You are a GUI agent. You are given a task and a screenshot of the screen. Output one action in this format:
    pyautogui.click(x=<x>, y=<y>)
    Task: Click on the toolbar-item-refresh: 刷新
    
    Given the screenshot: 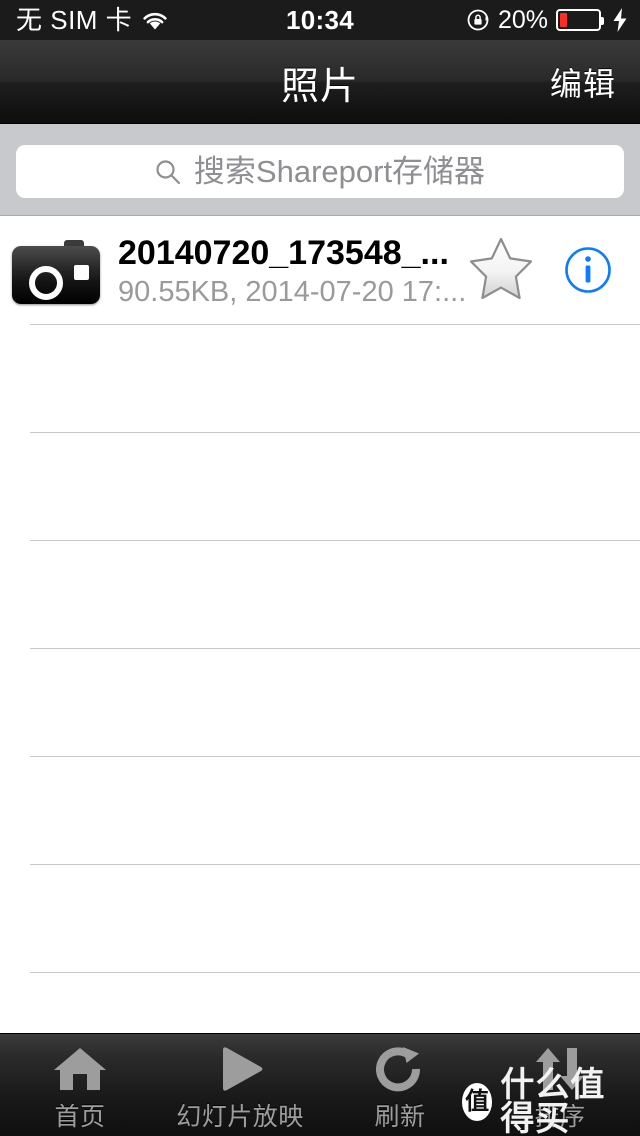 What is the action you would take?
    pyautogui.click(x=400, y=1085)
    